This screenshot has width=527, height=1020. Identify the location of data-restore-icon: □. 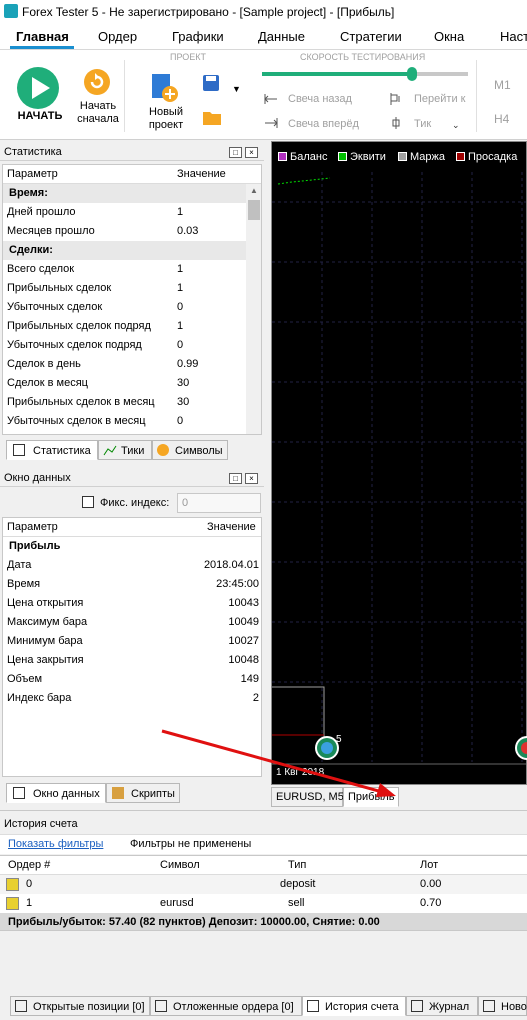
(235, 478).